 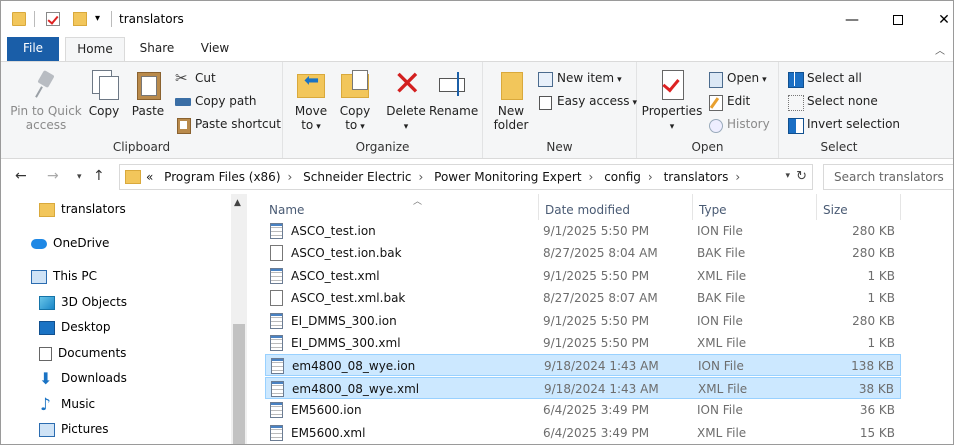 I want to click on search-input: Search translators, so click(x=888, y=177).